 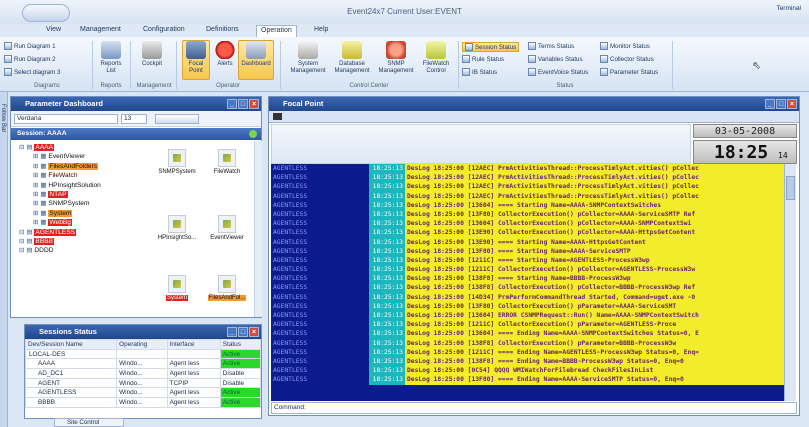 What do you see at coordinates (240, 344) in the screenshot?
I see `column-header-status: Status` at bounding box center [240, 344].